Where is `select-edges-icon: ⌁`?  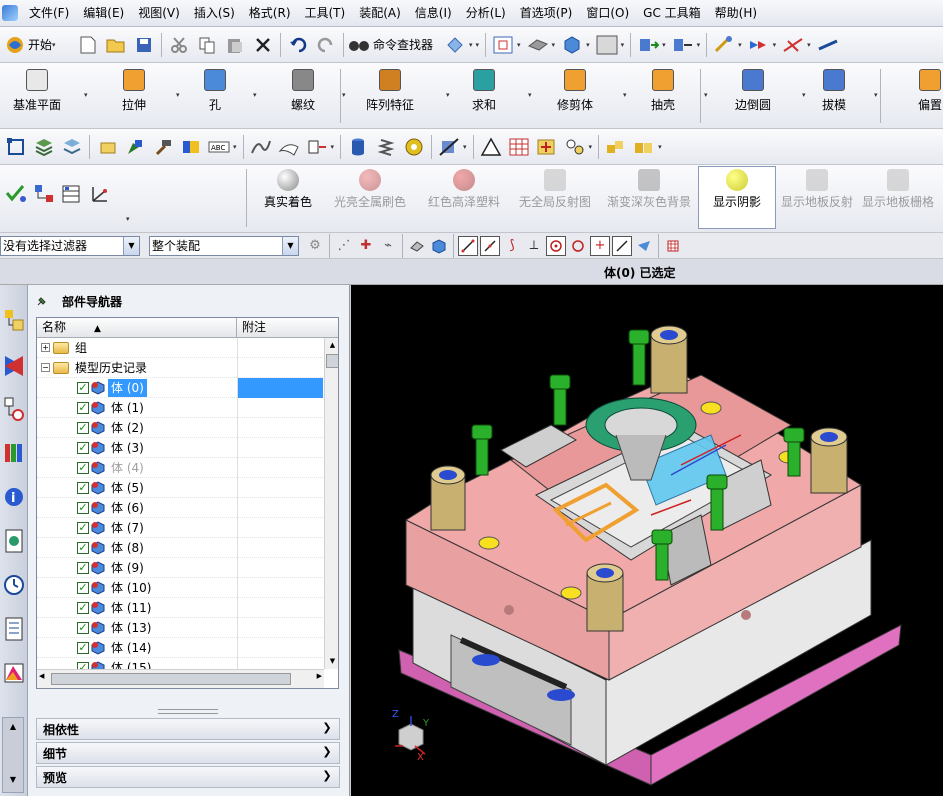 select-edges-icon: ⌁ is located at coordinates (388, 246).